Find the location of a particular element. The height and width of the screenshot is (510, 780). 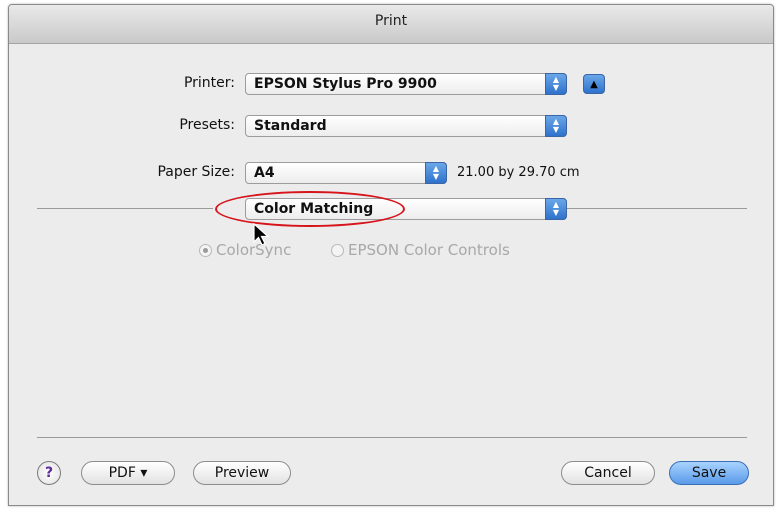

disclosure-triangle-button: ▲ is located at coordinates (594, 84).